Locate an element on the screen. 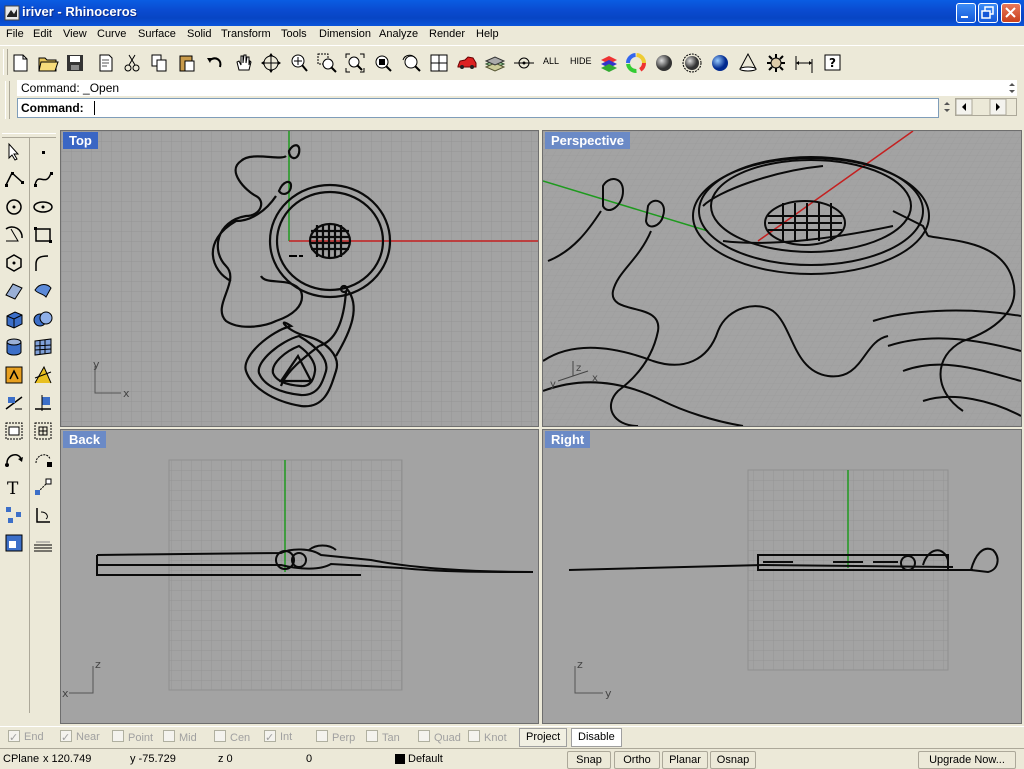 The height and width of the screenshot is (769, 1024). menu-surface: Surface is located at coordinates (157, 34).